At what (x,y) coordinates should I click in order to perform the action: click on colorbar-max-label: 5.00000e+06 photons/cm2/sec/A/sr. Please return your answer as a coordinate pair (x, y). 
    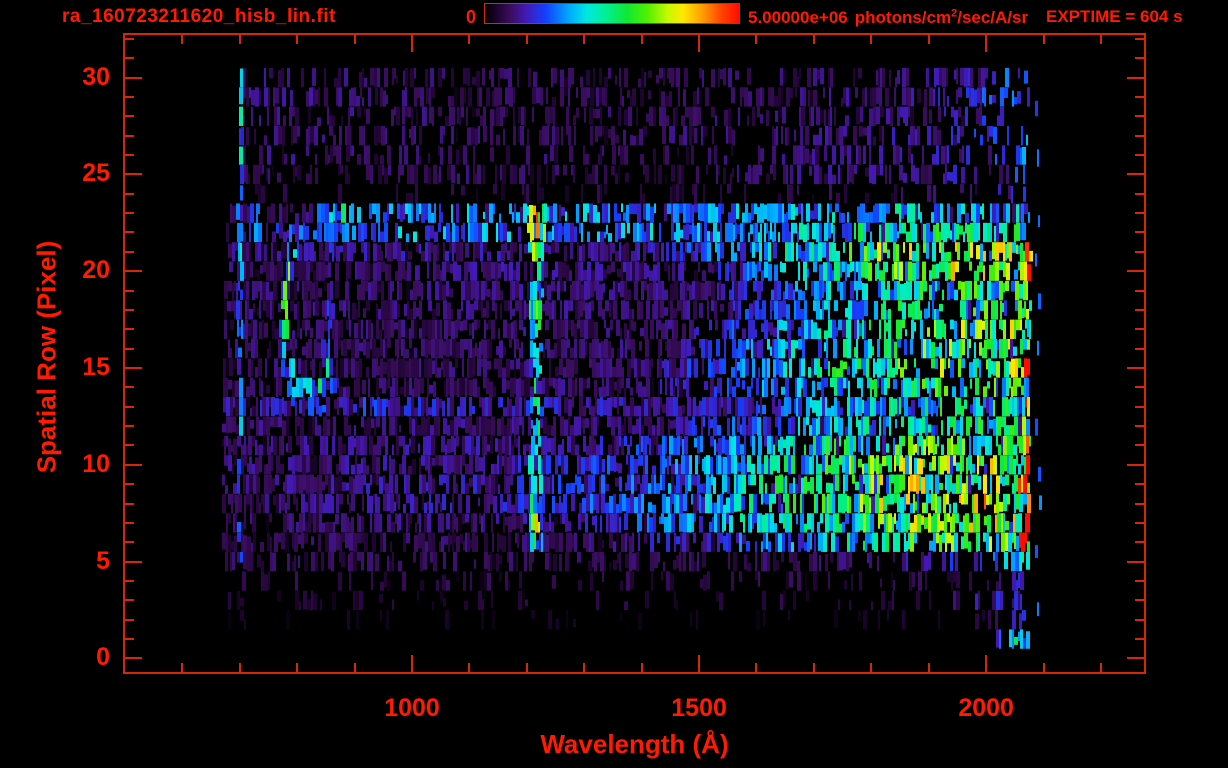
    Looking at the image, I should click on (888, 17).